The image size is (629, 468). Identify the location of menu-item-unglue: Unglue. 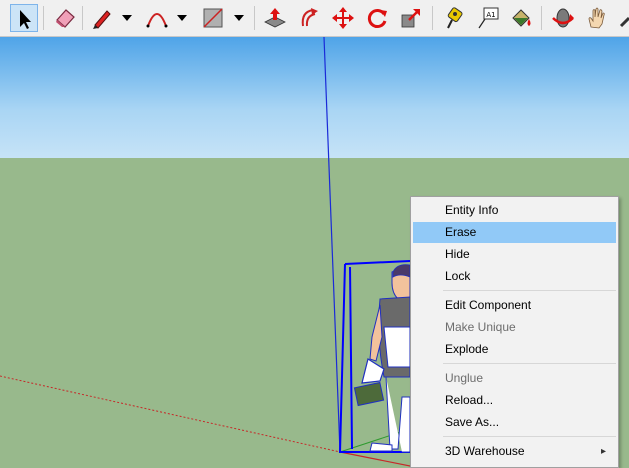
(514, 378).